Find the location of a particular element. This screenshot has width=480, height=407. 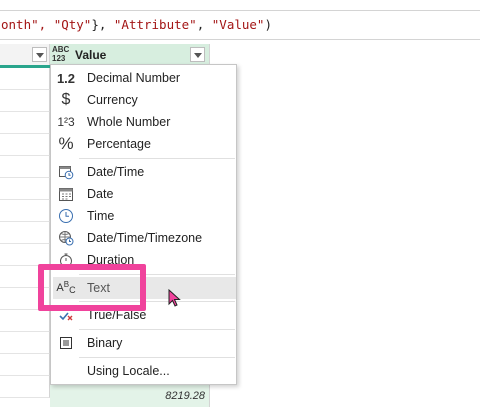

menu-item-date-time: Date/Time is located at coordinates (143, 172).